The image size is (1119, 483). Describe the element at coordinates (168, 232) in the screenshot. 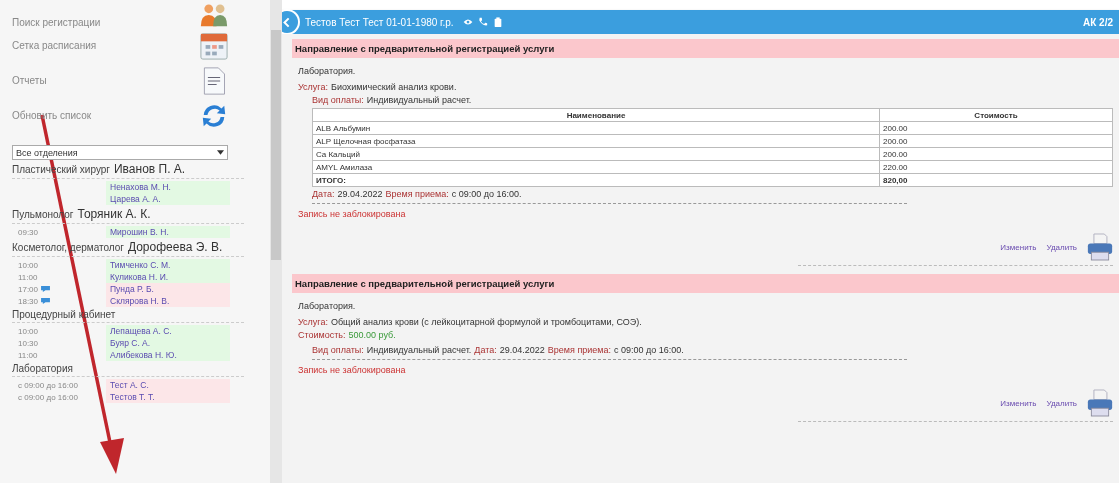

I see `patient-entry: Мирошин В. Н.` at that location.